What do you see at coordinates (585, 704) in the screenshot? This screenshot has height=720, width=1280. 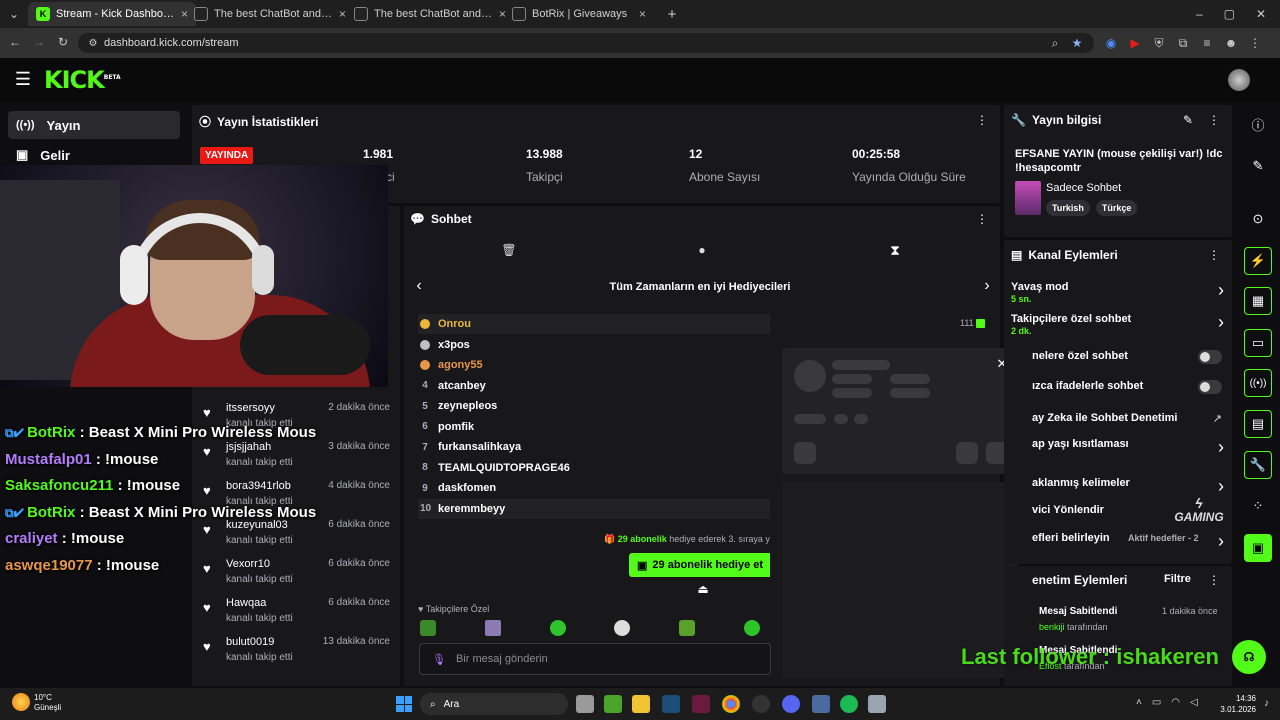 I see `task-view-icon` at bounding box center [585, 704].